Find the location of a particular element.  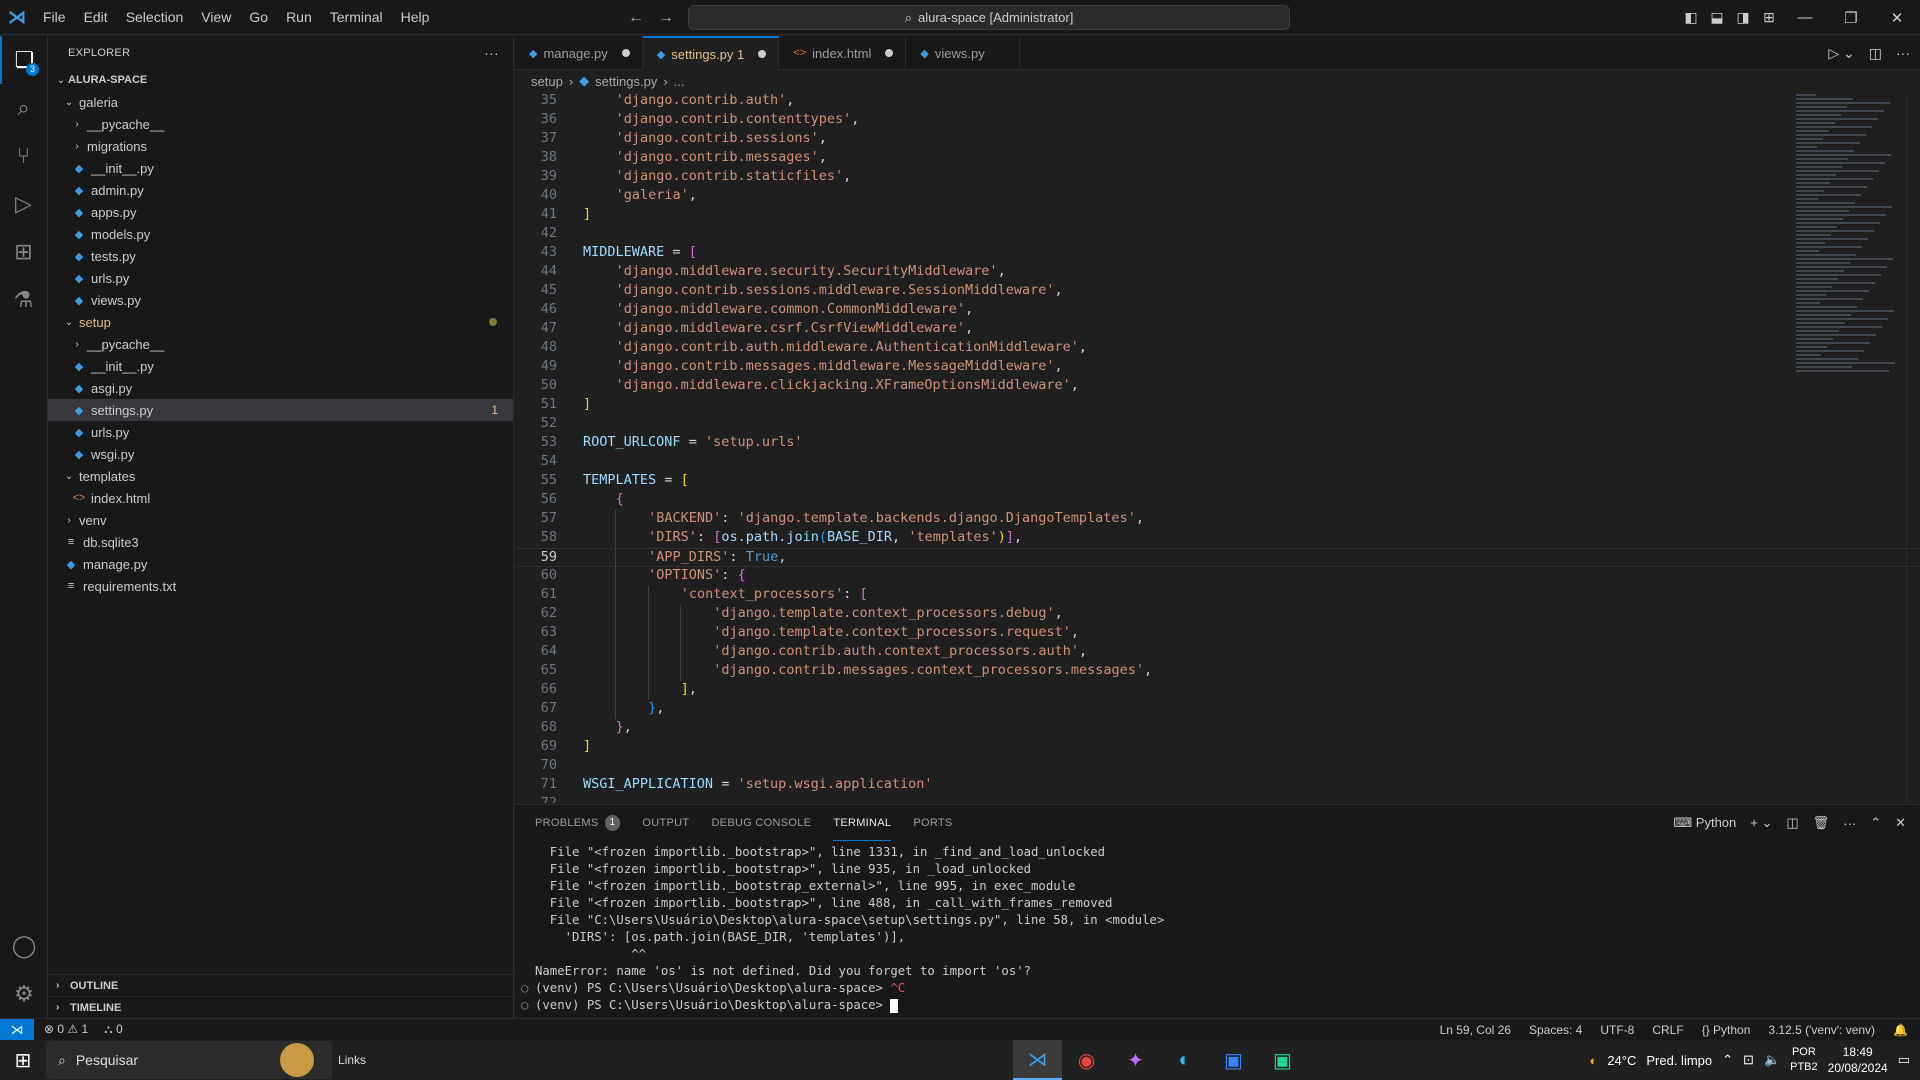

minimap is located at coordinates (1851, 242).